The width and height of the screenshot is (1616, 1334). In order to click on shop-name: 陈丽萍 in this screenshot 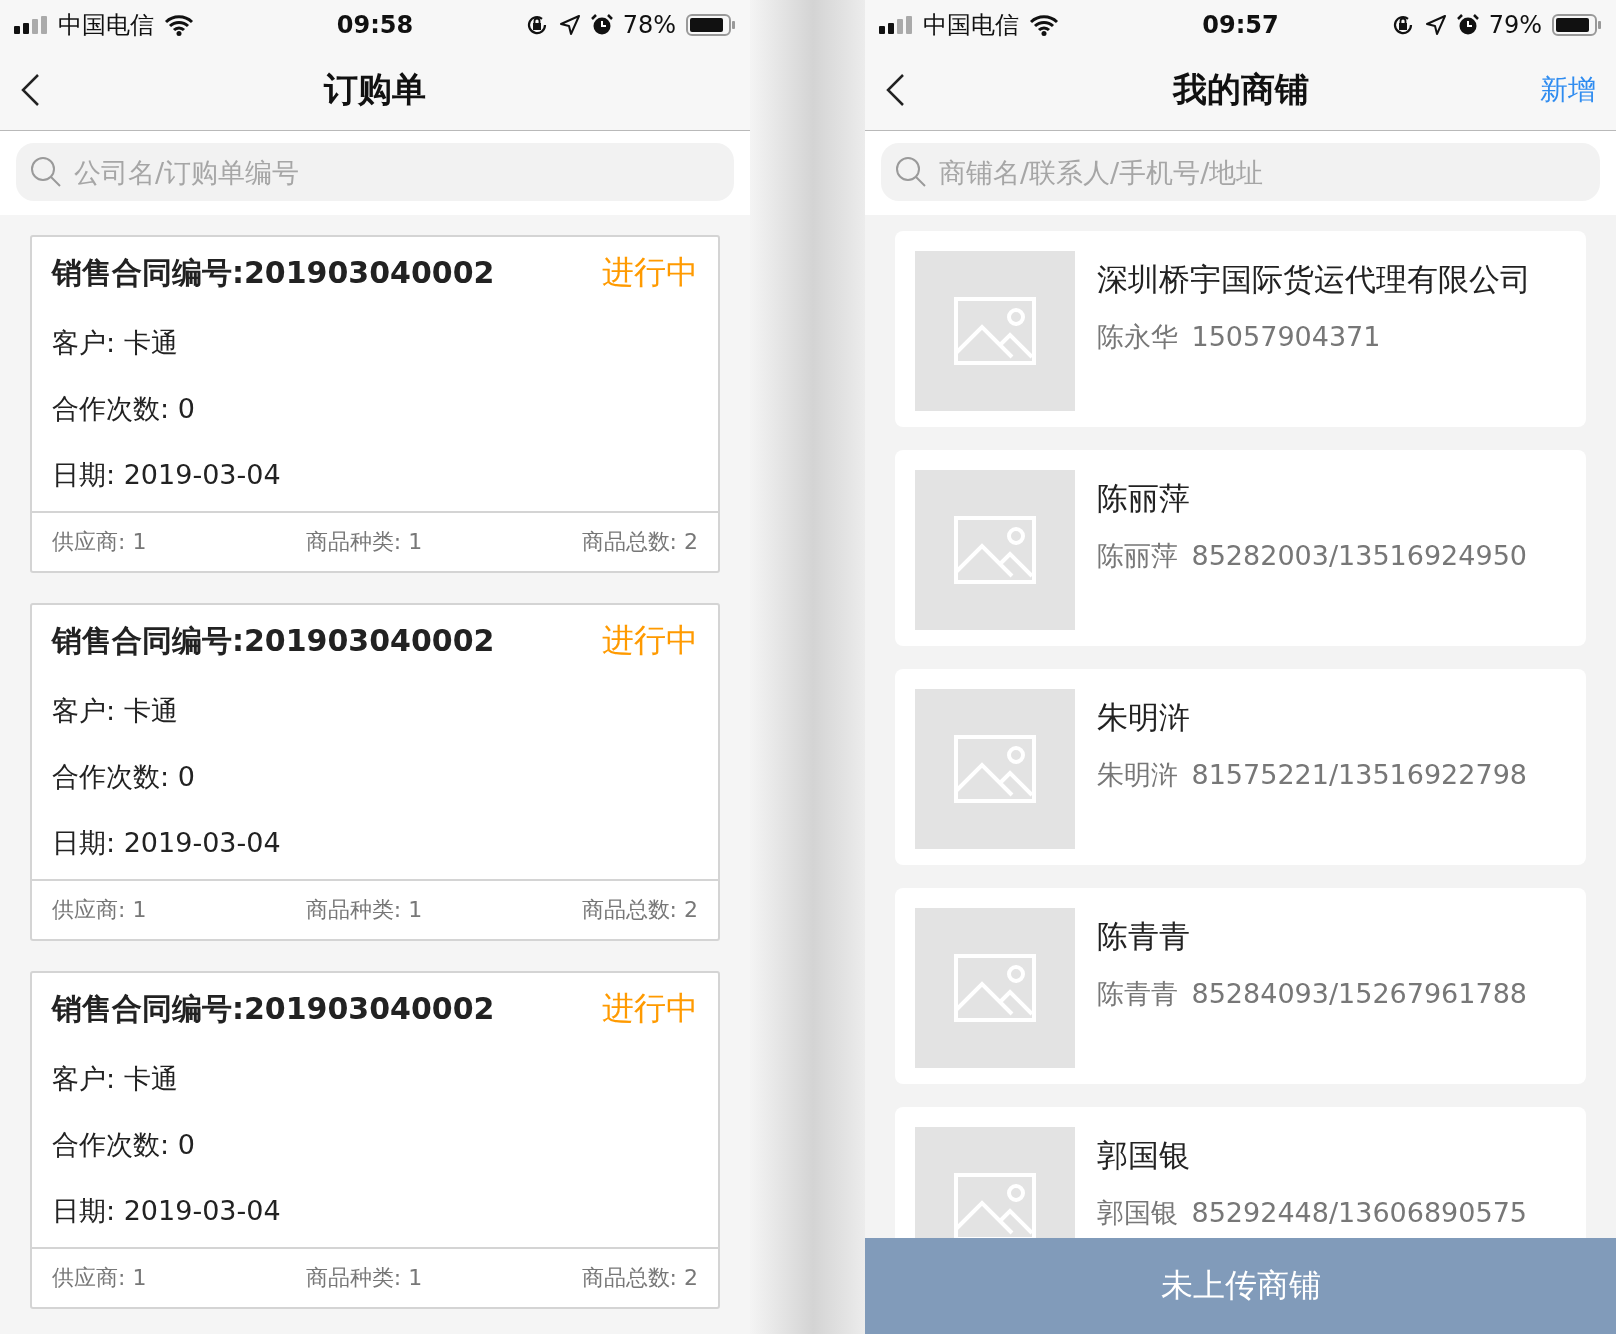, I will do `click(1144, 498)`.